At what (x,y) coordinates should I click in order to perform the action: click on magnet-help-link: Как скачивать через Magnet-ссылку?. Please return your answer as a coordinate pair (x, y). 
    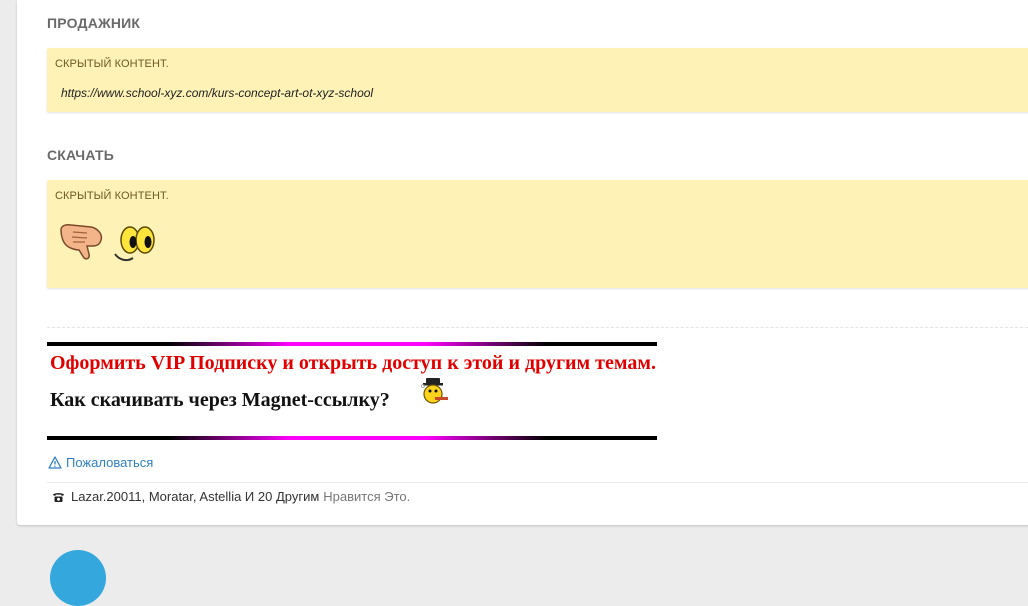
    Looking at the image, I should click on (220, 400).